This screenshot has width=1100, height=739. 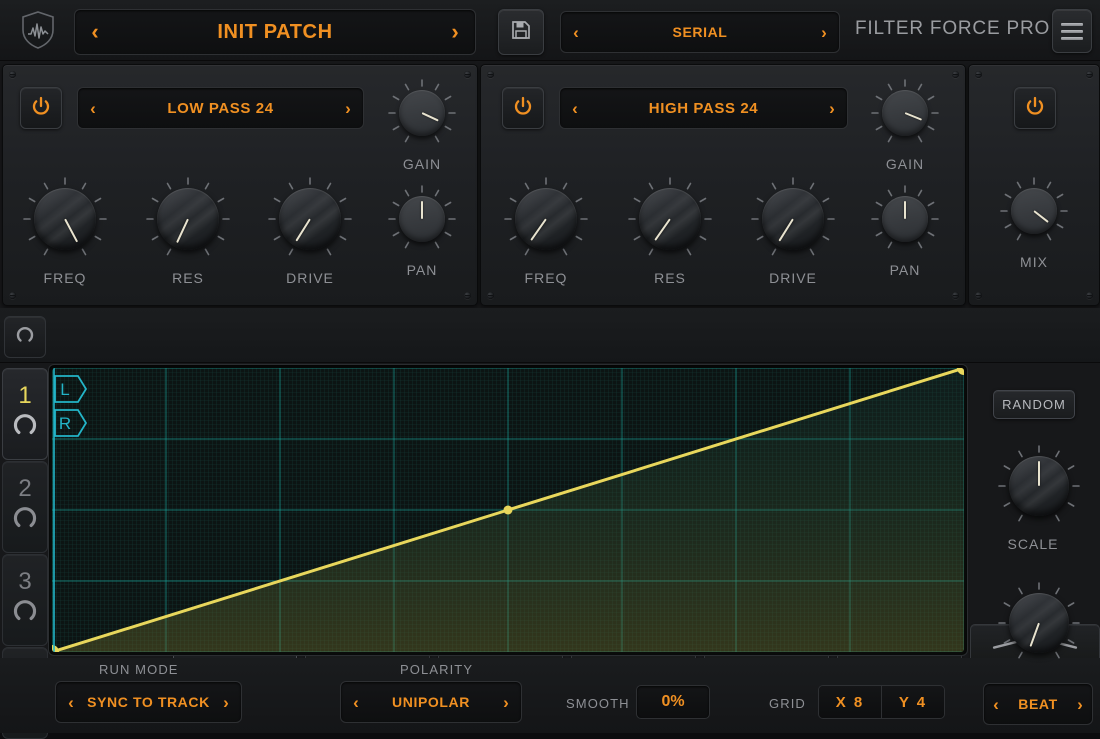 I want to click on lfo-channel-markers: LR, so click(x=70, y=510).